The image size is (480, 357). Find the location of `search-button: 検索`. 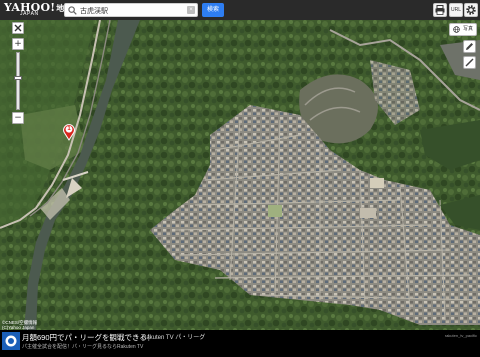

search-button: 検索 is located at coordinates (213, 10).